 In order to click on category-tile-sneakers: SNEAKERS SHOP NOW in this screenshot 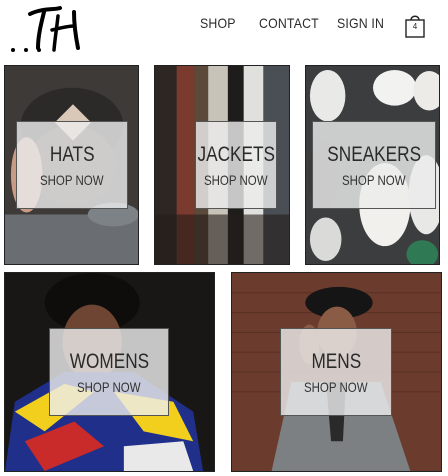, I will do `click(372, 165)`.